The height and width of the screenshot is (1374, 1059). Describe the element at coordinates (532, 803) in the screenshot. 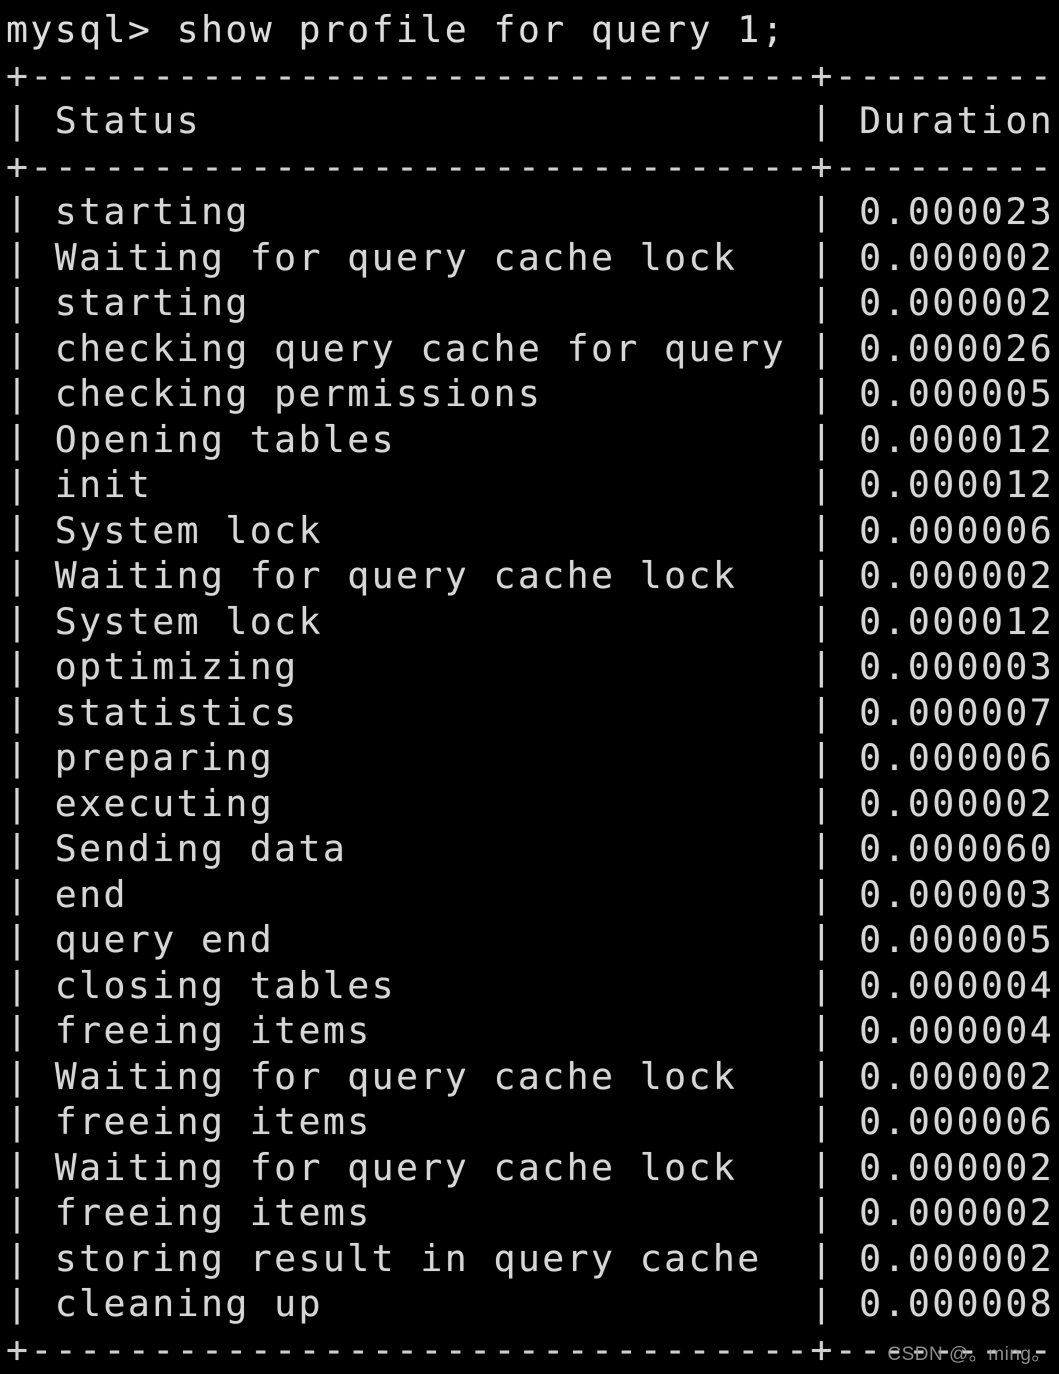

I see `table-row: | executing | 0.000002 |` at that location.